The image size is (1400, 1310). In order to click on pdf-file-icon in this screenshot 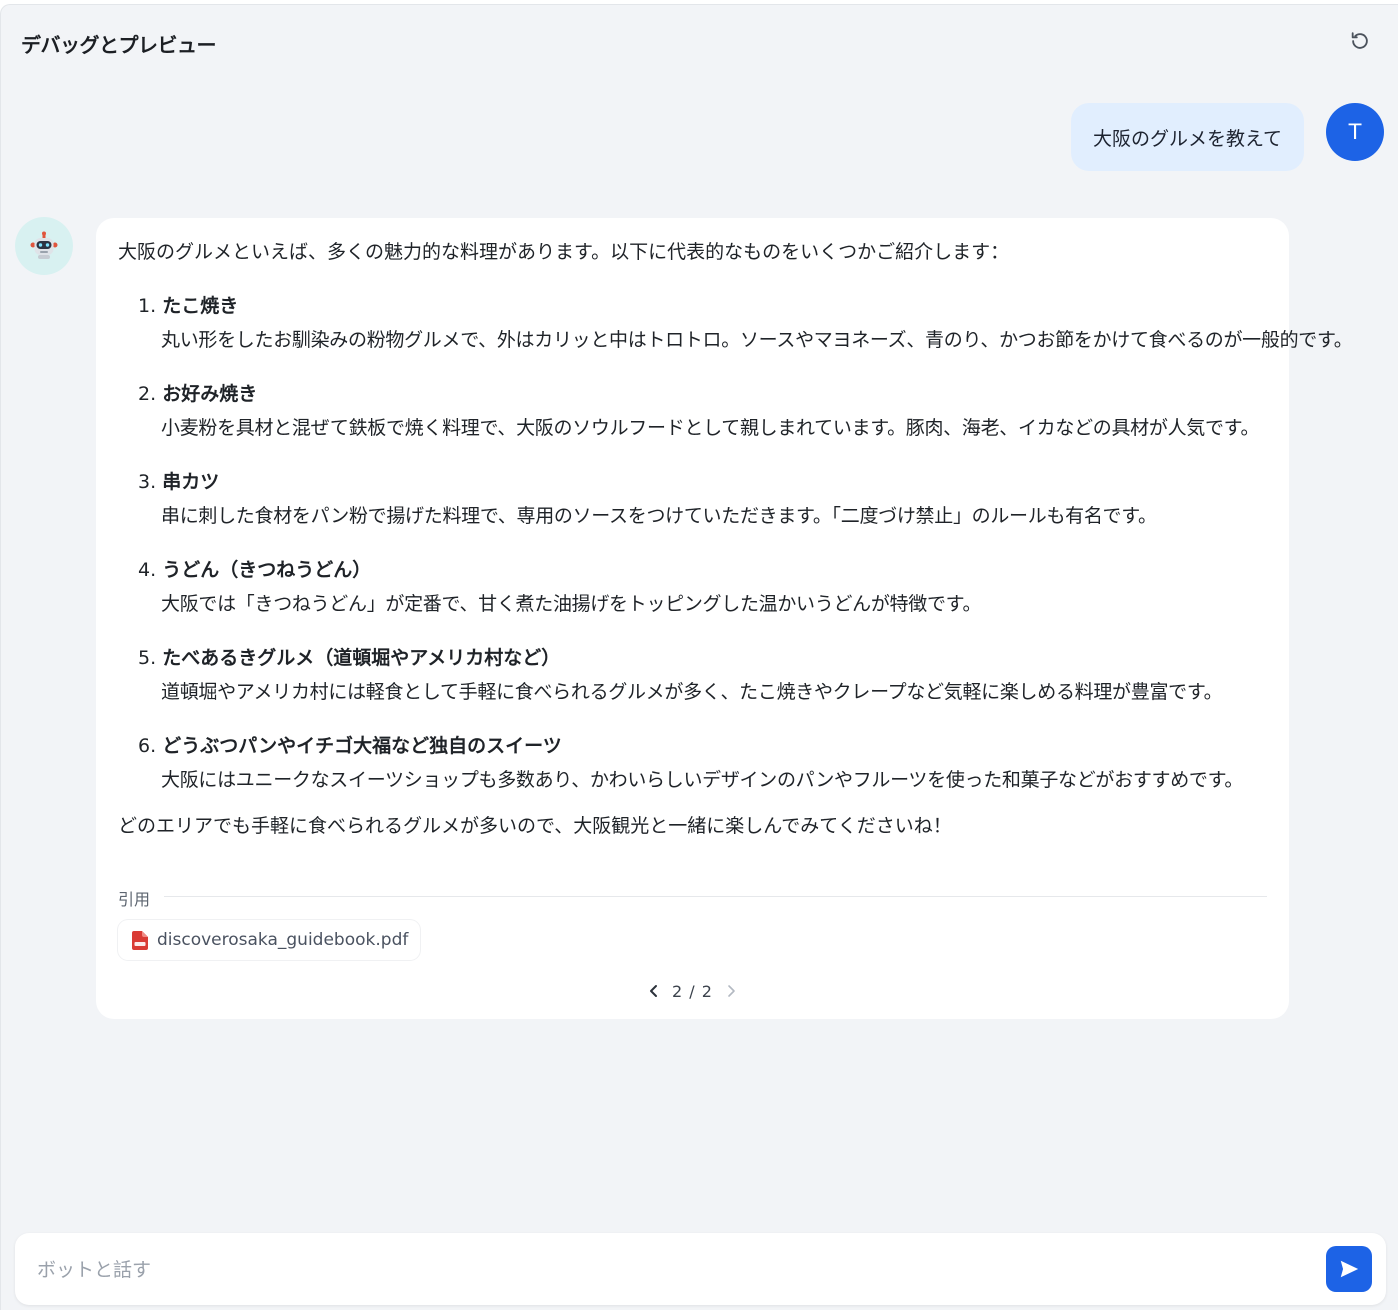, I will do `click(140, 940)`.